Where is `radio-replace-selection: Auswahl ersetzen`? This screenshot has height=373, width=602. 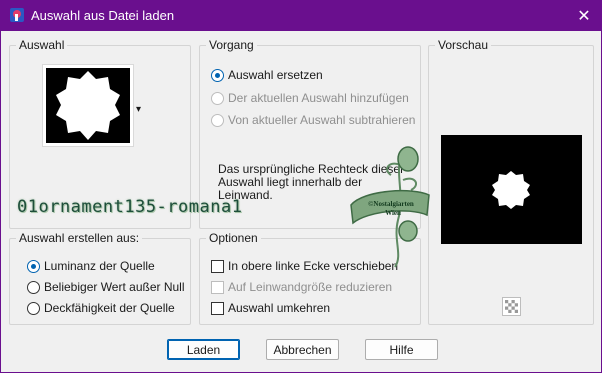
radio-replace-selection: Auswahl ersetzen is located at coordinates (267, 75).